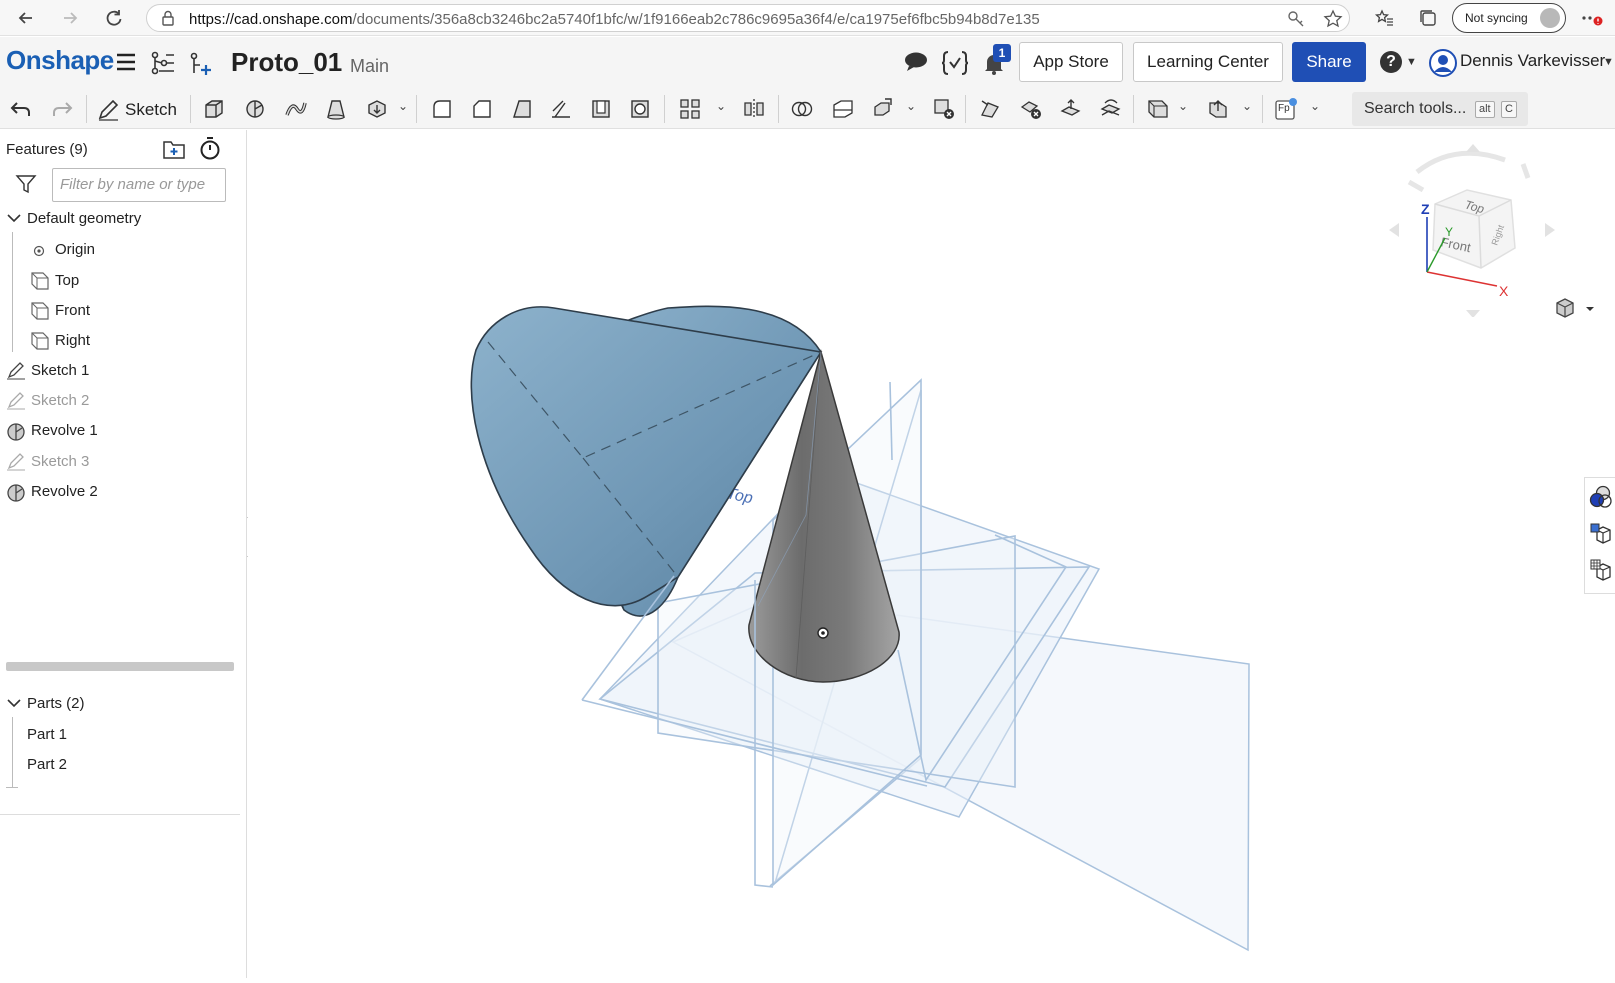 This screenshot has width=1615, height=983. I want to click on tree-item-part-2: Part 2, so click(47, 764).